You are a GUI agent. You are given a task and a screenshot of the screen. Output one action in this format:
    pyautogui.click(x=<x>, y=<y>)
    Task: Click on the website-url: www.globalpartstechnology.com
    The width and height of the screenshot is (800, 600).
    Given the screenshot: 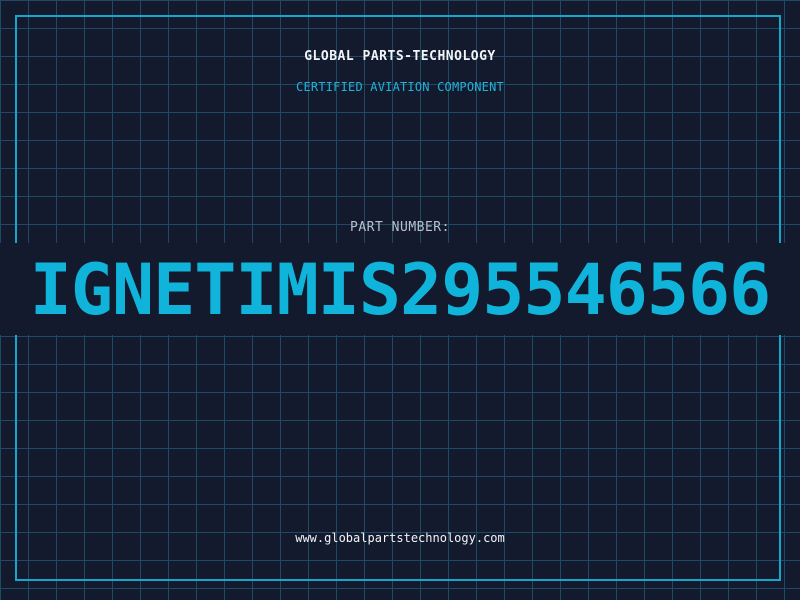 What is the action you would take?
    pyautogui.click(x=400, y=538)
    